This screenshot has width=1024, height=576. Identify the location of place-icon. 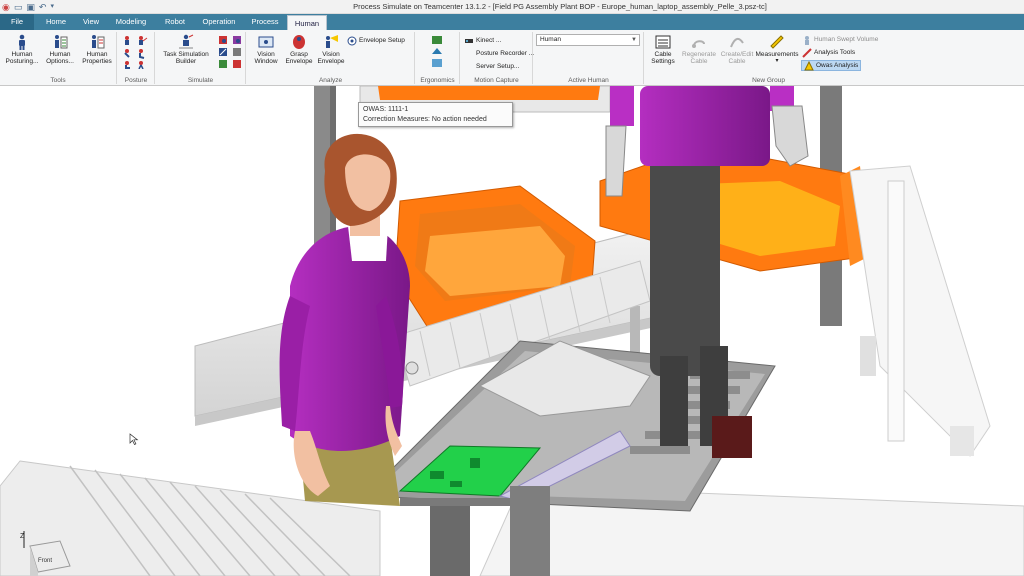
(237, 40).